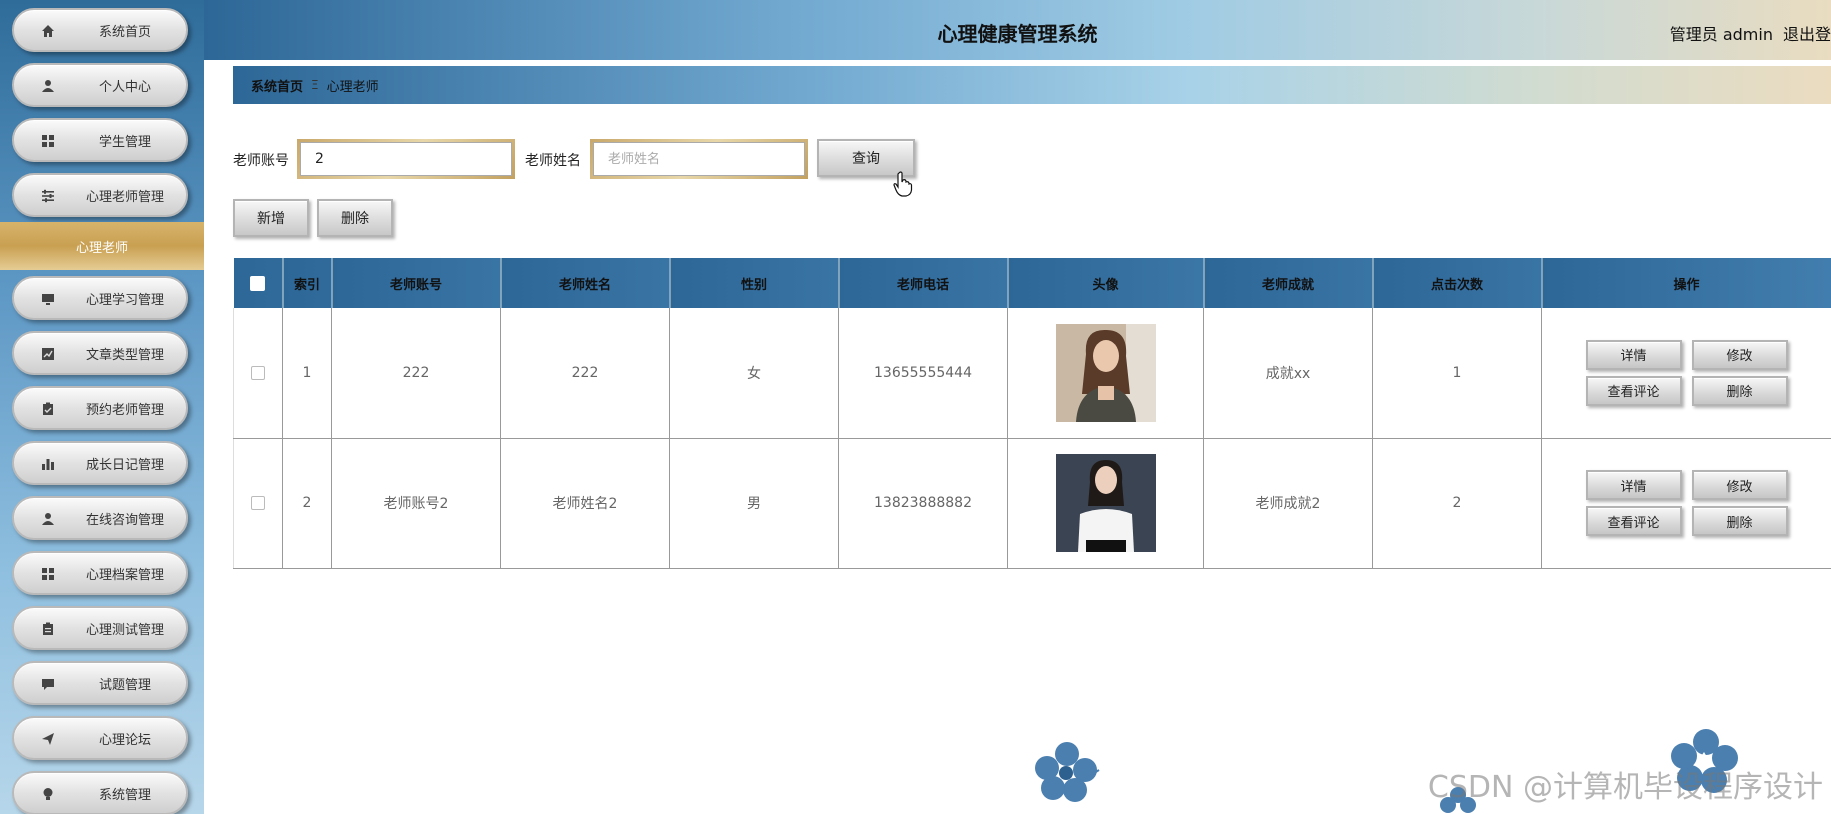 The width and height of the screenshot is (1831, 814). Describe the element at coordinates (754, 503) in the screenshot. I see `gender-cell: 男` at that location.